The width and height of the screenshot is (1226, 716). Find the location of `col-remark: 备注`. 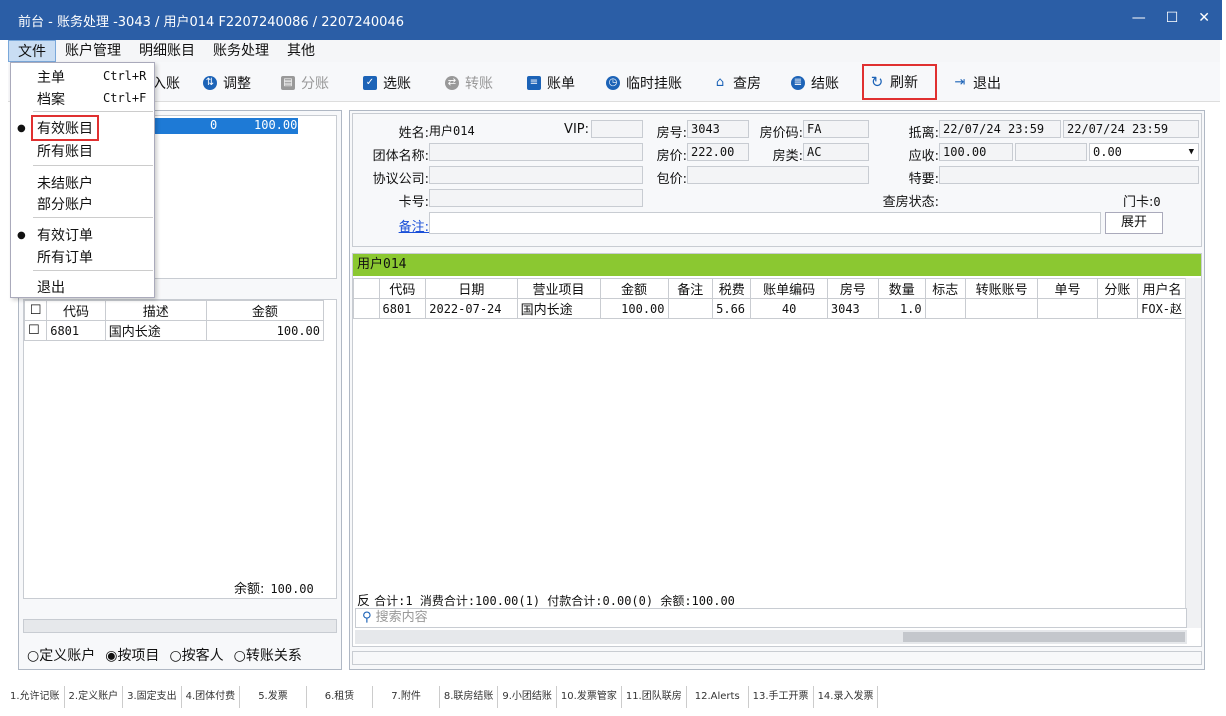

col-remark: 备注 is located at coordinates (690, 288).